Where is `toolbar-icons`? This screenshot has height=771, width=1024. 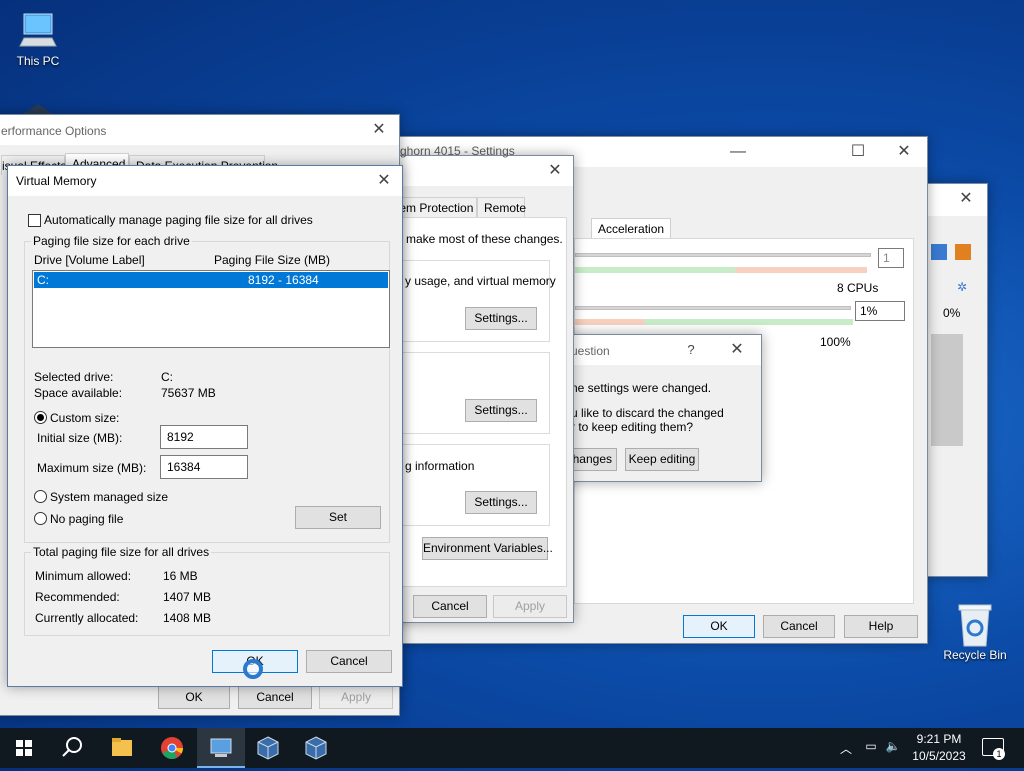
toolbar-icons is located at coordinates (952, 254).